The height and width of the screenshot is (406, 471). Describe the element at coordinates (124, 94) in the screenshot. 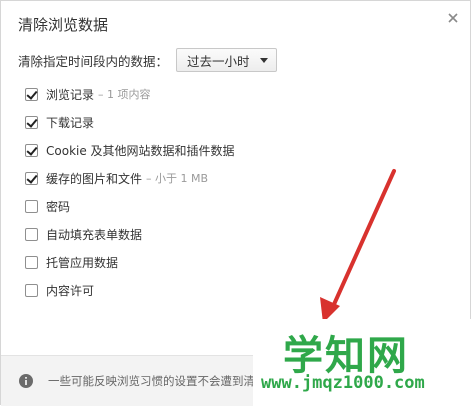

I see `option-note: – 1 项内容` at that location.